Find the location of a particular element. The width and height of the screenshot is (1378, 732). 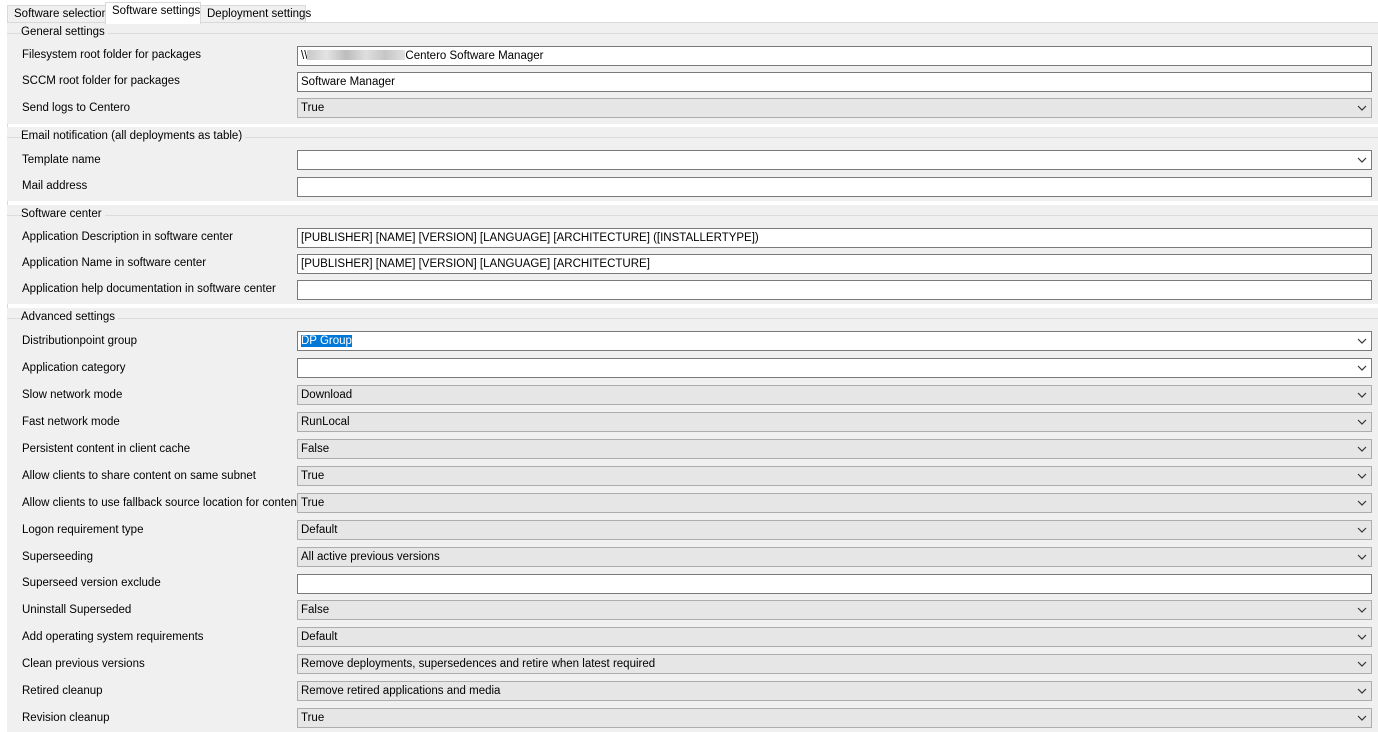

dp-group-dropdown: DP Group is located at coordinates (834, 341).